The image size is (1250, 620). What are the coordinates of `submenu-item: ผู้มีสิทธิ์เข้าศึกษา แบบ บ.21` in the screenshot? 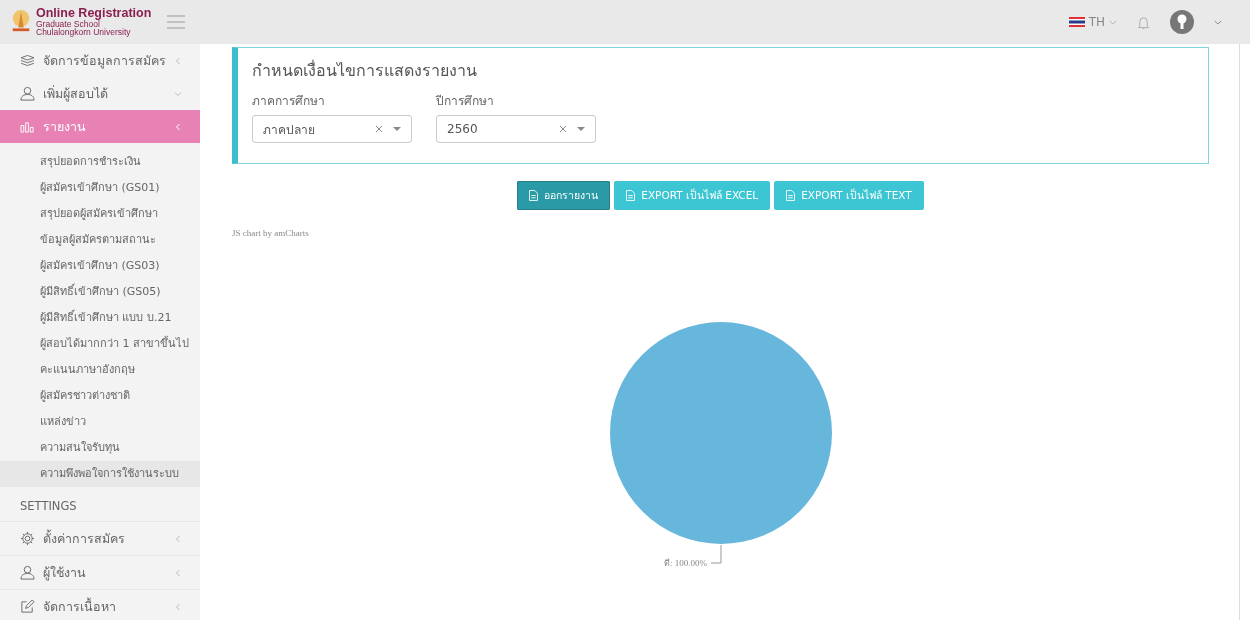 It's located at (100, 318).